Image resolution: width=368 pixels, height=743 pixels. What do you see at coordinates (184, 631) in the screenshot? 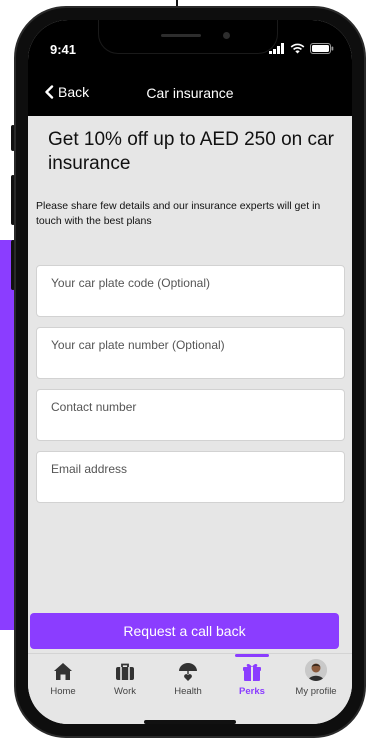
I see `request-call-back-button: Request a call back` at bounding box center [184, 631].